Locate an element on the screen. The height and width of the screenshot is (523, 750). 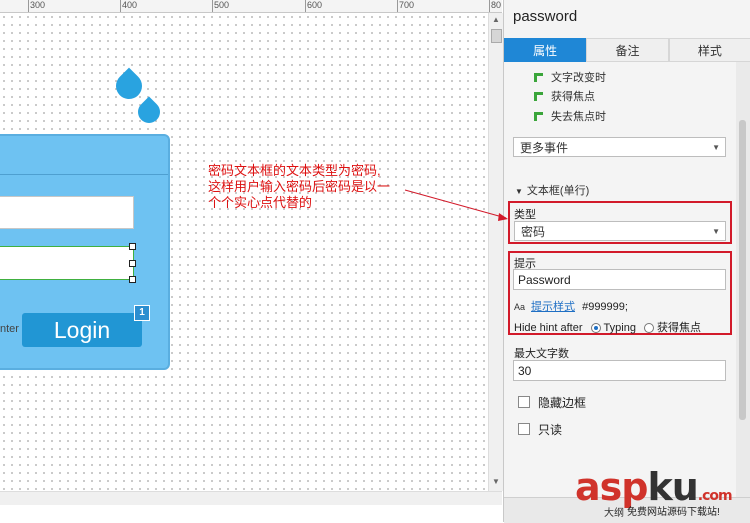
hide-border-label: 隐藏边框 is located at coordinates (562, 403).